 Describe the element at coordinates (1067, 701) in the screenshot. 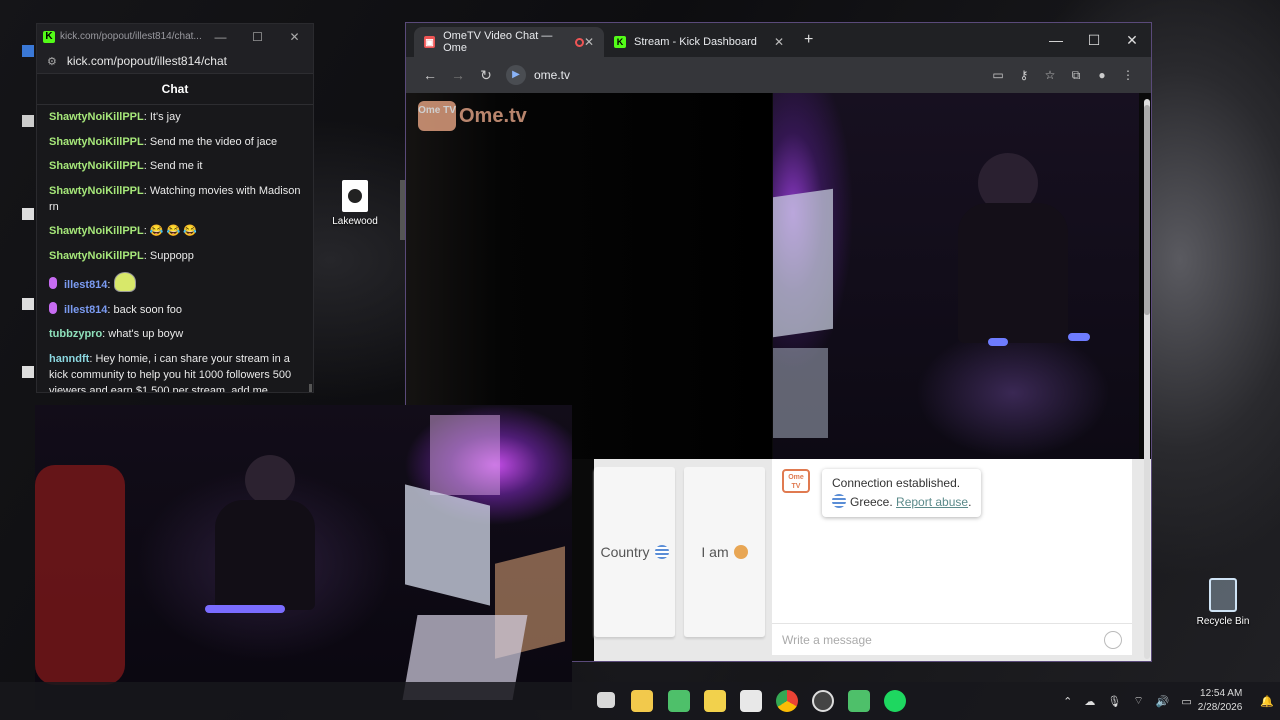

I see `tray-expand-icon: ⌃` at that location.